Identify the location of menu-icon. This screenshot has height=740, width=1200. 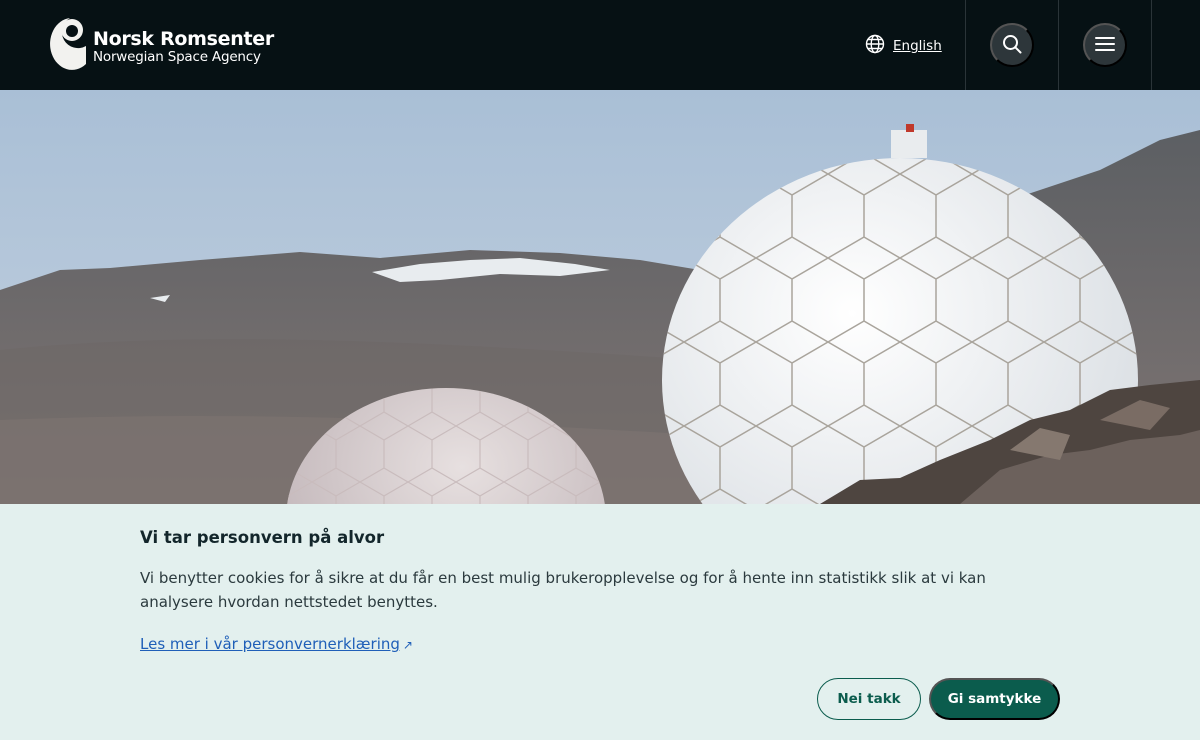
(1105, 45).